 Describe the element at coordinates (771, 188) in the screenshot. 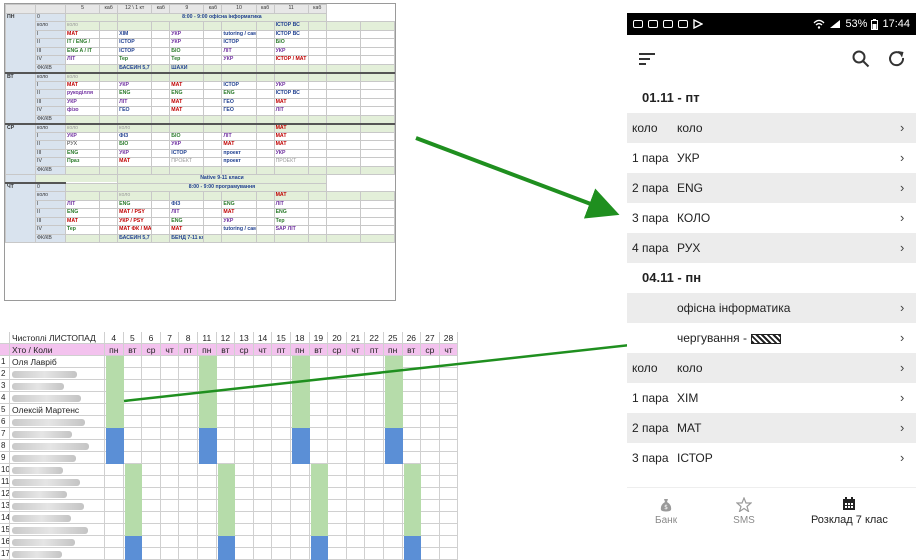

I see `schedule-item: 2 пара ENG ›` at that location.